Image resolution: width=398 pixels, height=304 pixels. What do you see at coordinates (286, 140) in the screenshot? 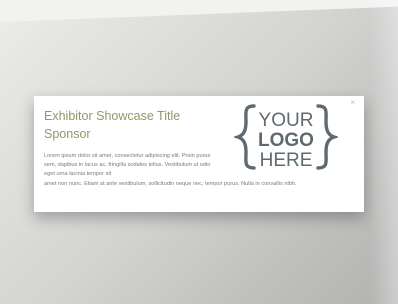
I see `logo-line-2: LOGO` at bounding box center [286, 140].